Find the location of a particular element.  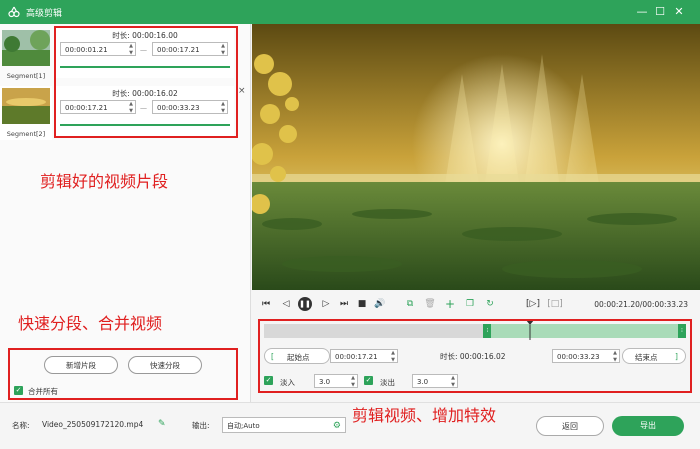

segments-highlight-box is located at coordinates (146, 82).